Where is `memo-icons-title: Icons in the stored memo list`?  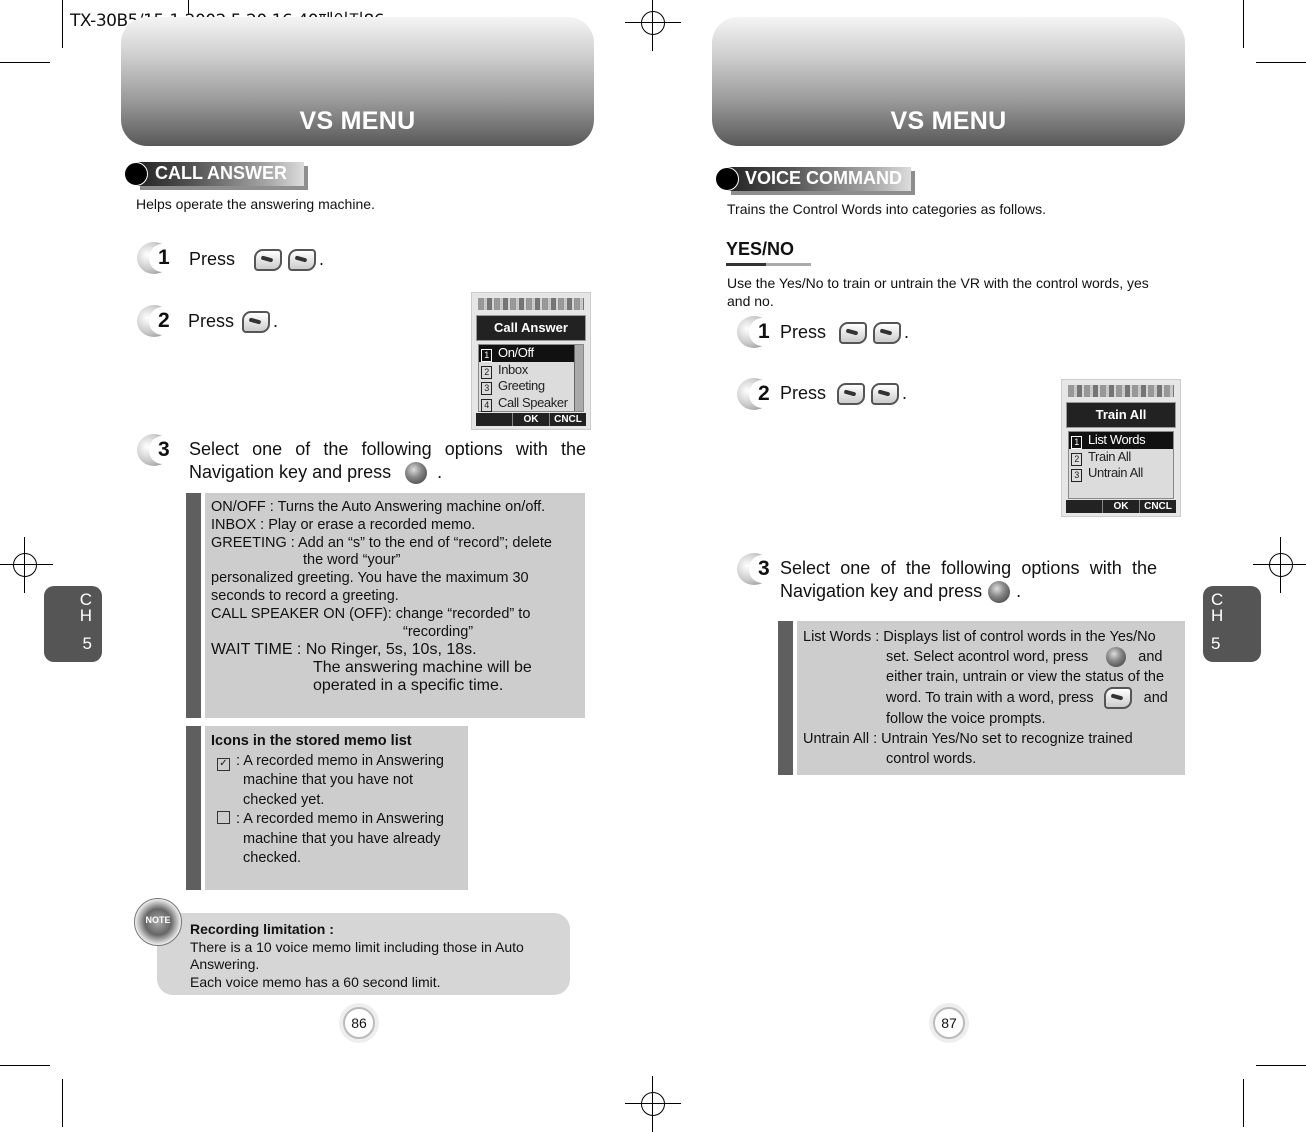 memo-icons-title: Icons in the stored memo list is located at coordinates (311, 741).